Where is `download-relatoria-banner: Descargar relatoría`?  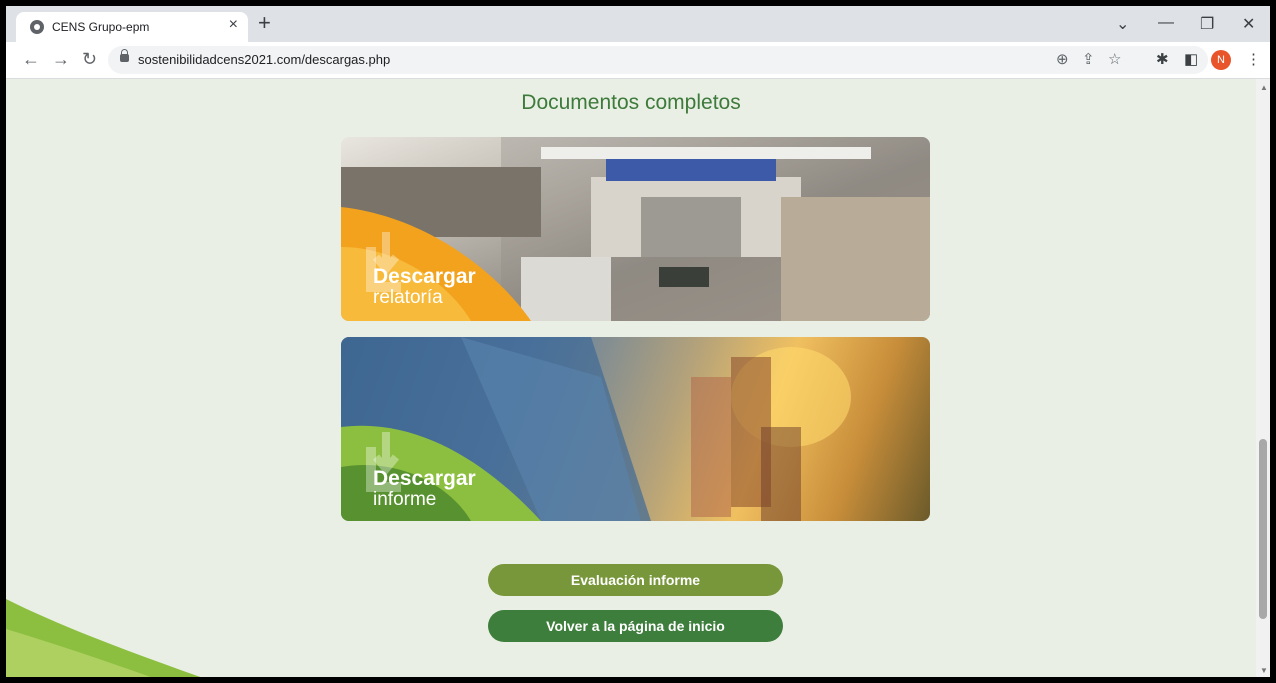
download-relatoria-banner: Descargar relatoría is located at coordinates (635, 229).